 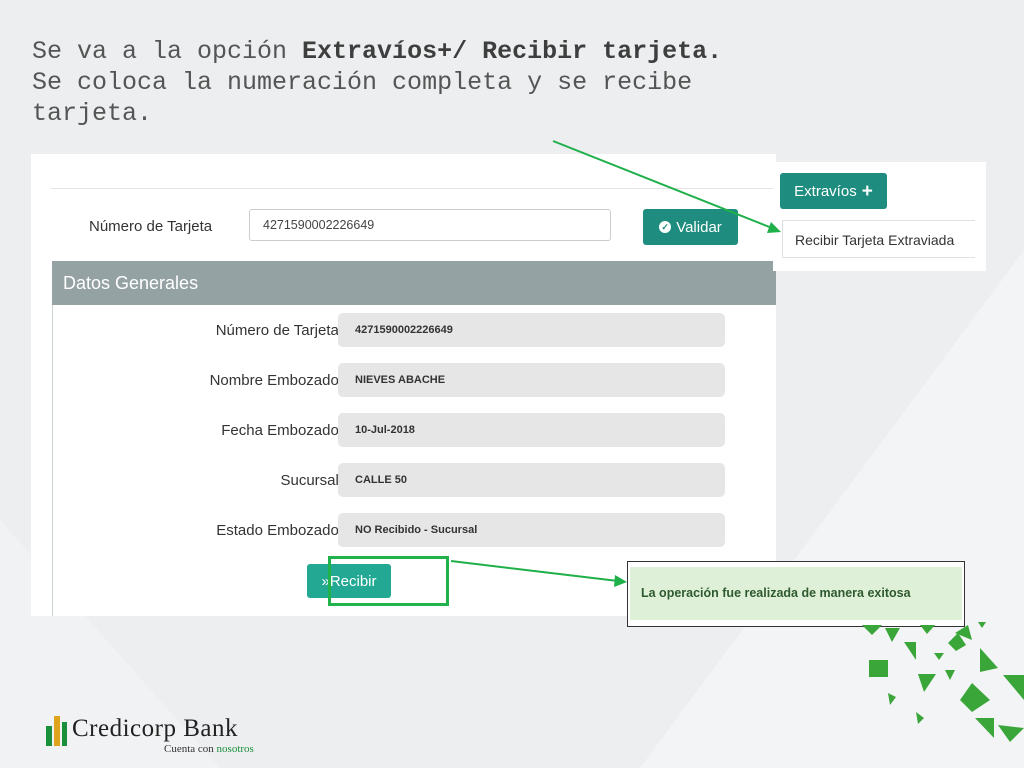 I want to click on credicorp-bank-logo: Credicorp Bank Cuenta con nosotros, so click(x=161, y=735).